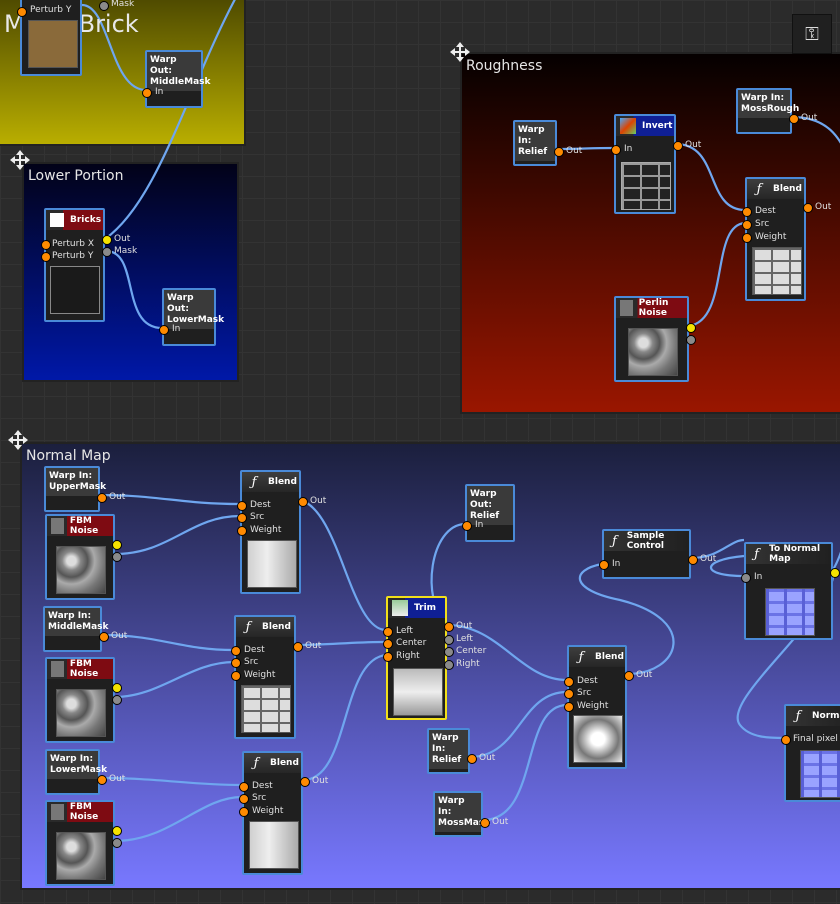  Describe the element at coordinates (655, 339) in the screenshot. I see `node-perlin-noise: Perlin Noise` at that location.